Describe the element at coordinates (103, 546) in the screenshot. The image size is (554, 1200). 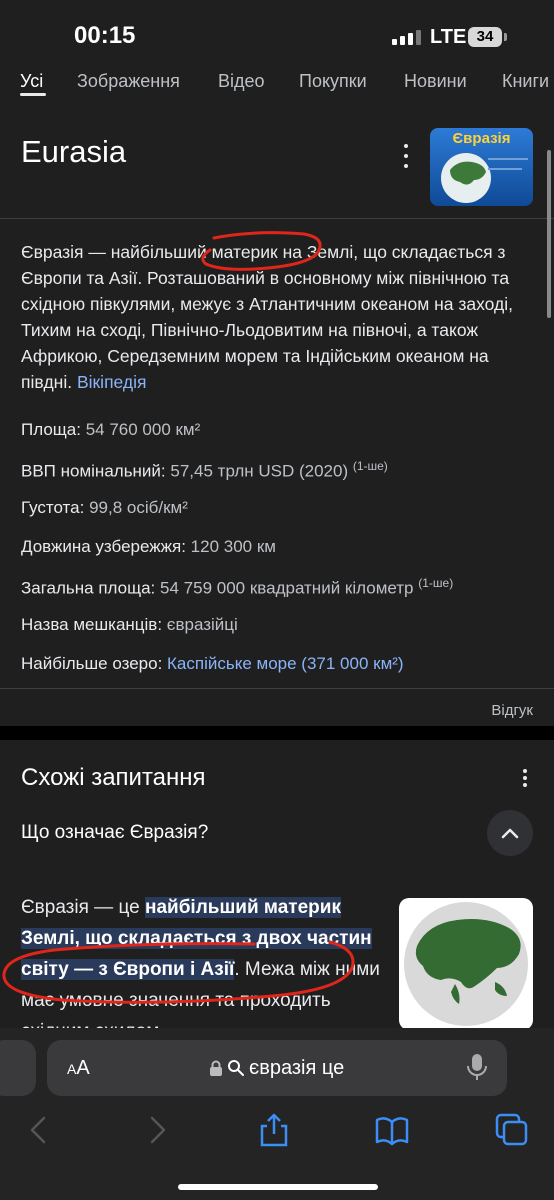
I see `fact-label: Довжина узбережжя:` at that location.